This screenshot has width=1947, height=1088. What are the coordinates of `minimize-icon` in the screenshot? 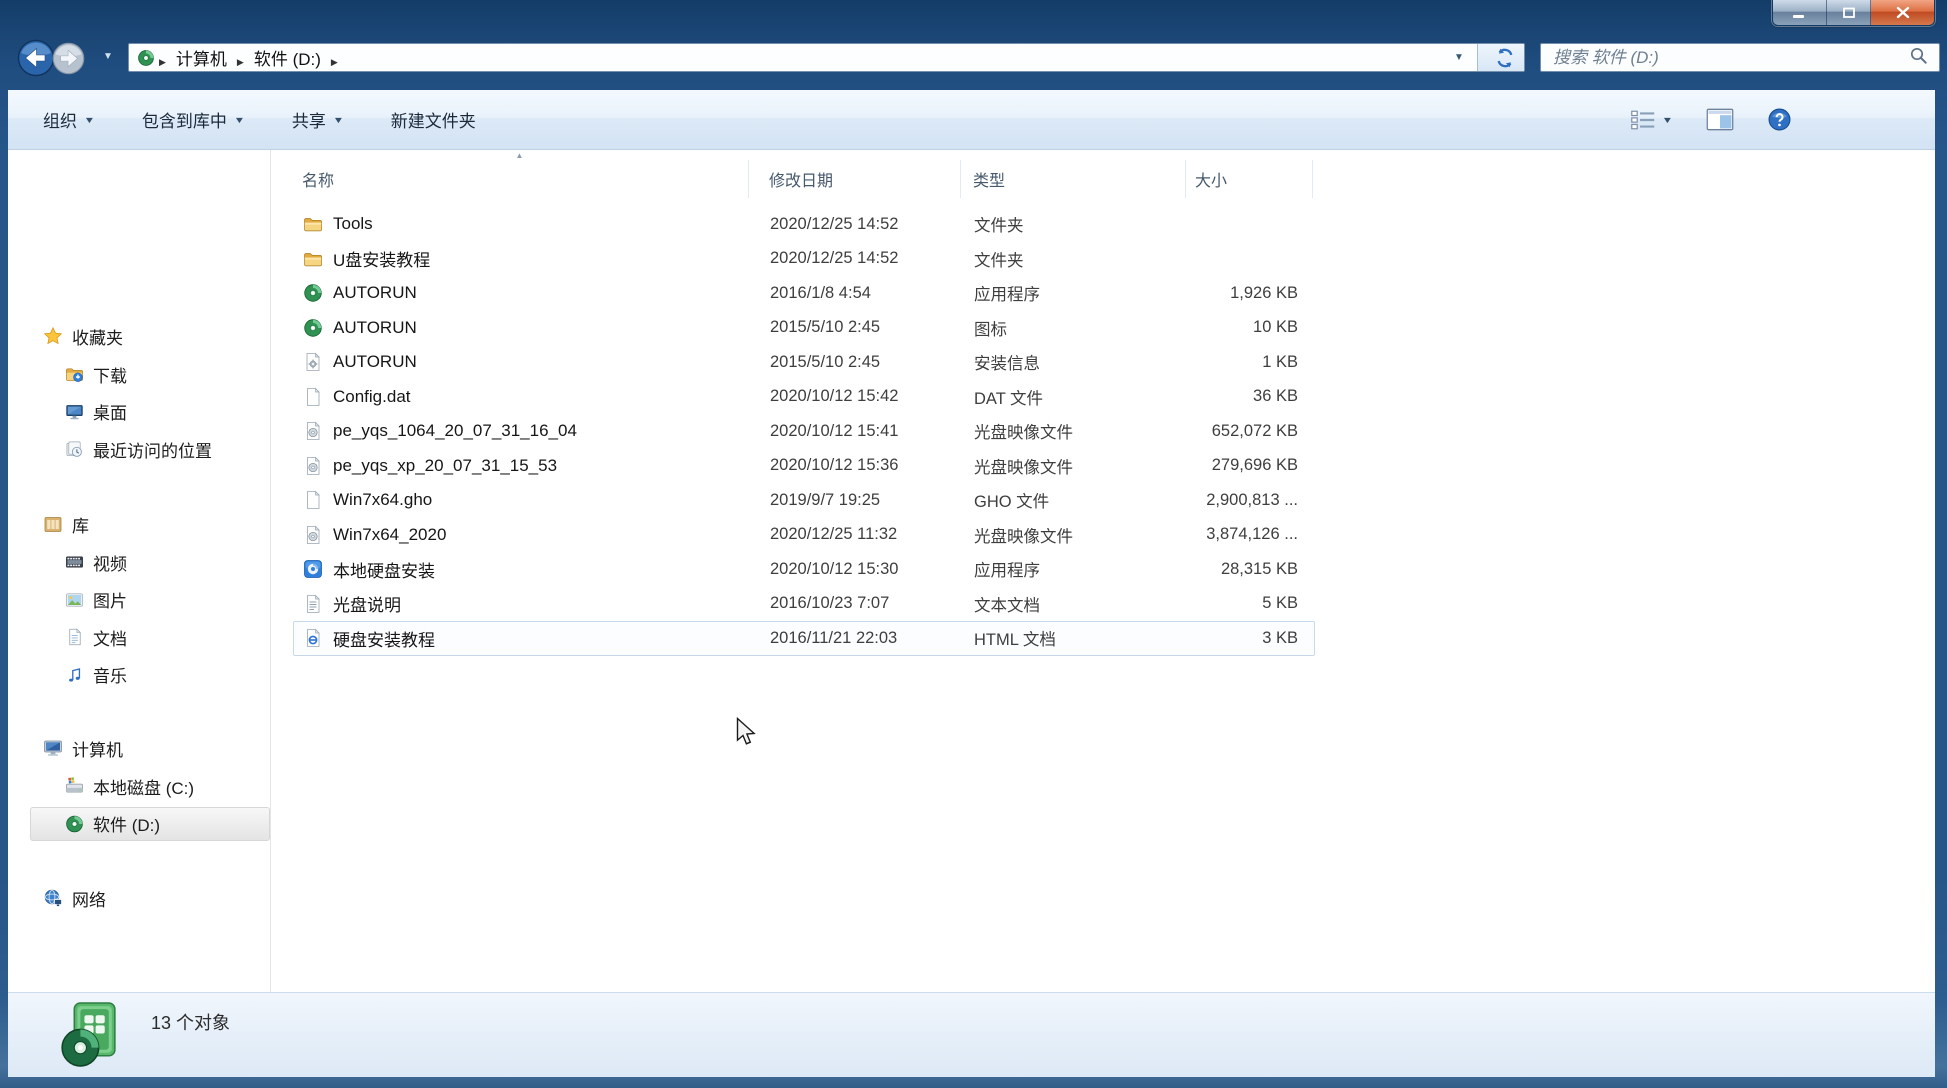 It's located at (1799, 13).